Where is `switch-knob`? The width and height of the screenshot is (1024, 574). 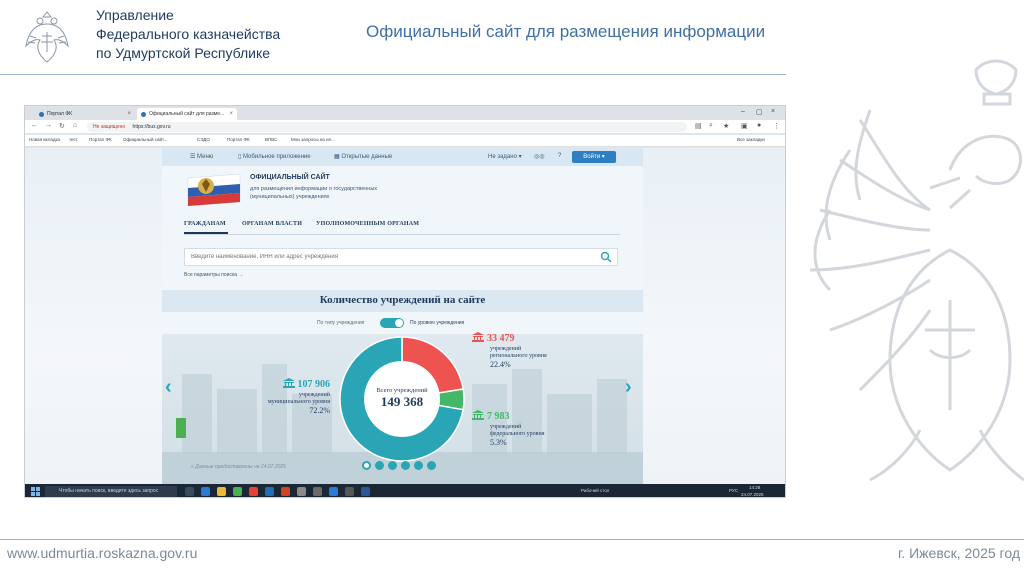 switch-knob is located at coordinates (399, 323).